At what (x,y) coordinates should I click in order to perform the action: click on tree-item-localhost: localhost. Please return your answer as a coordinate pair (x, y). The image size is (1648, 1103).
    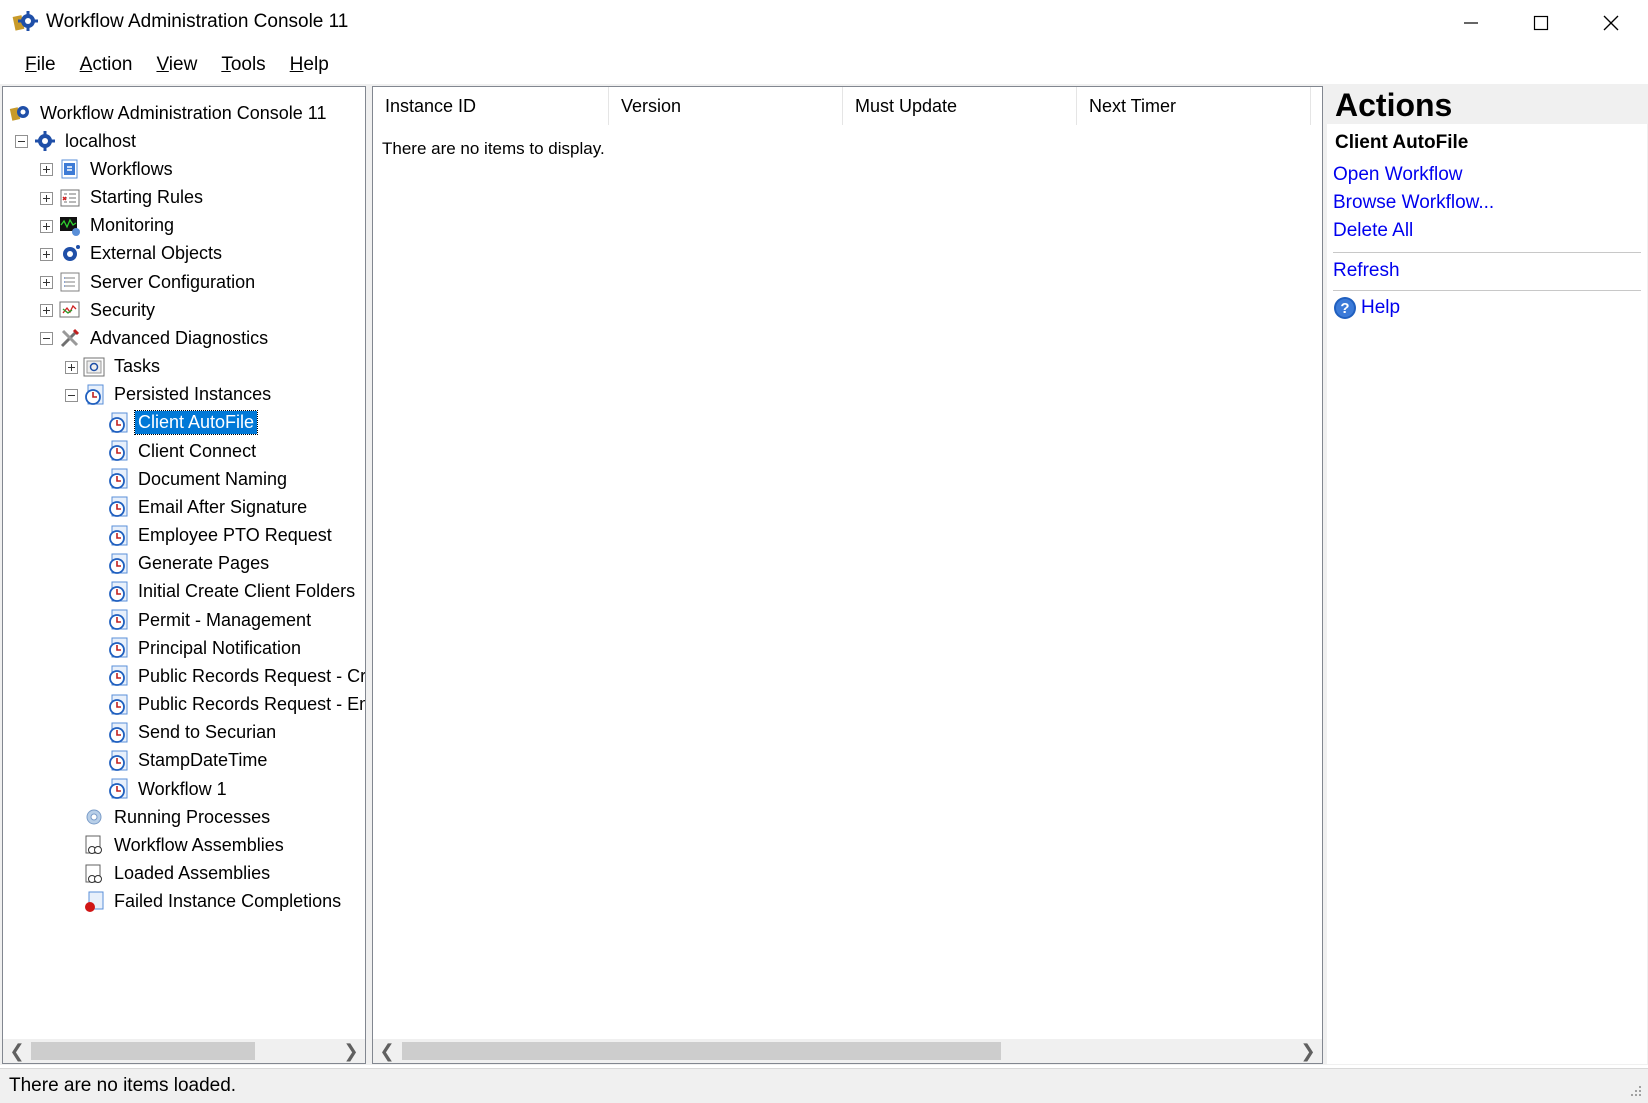
    Looking at the image, I should click on (77, 141).